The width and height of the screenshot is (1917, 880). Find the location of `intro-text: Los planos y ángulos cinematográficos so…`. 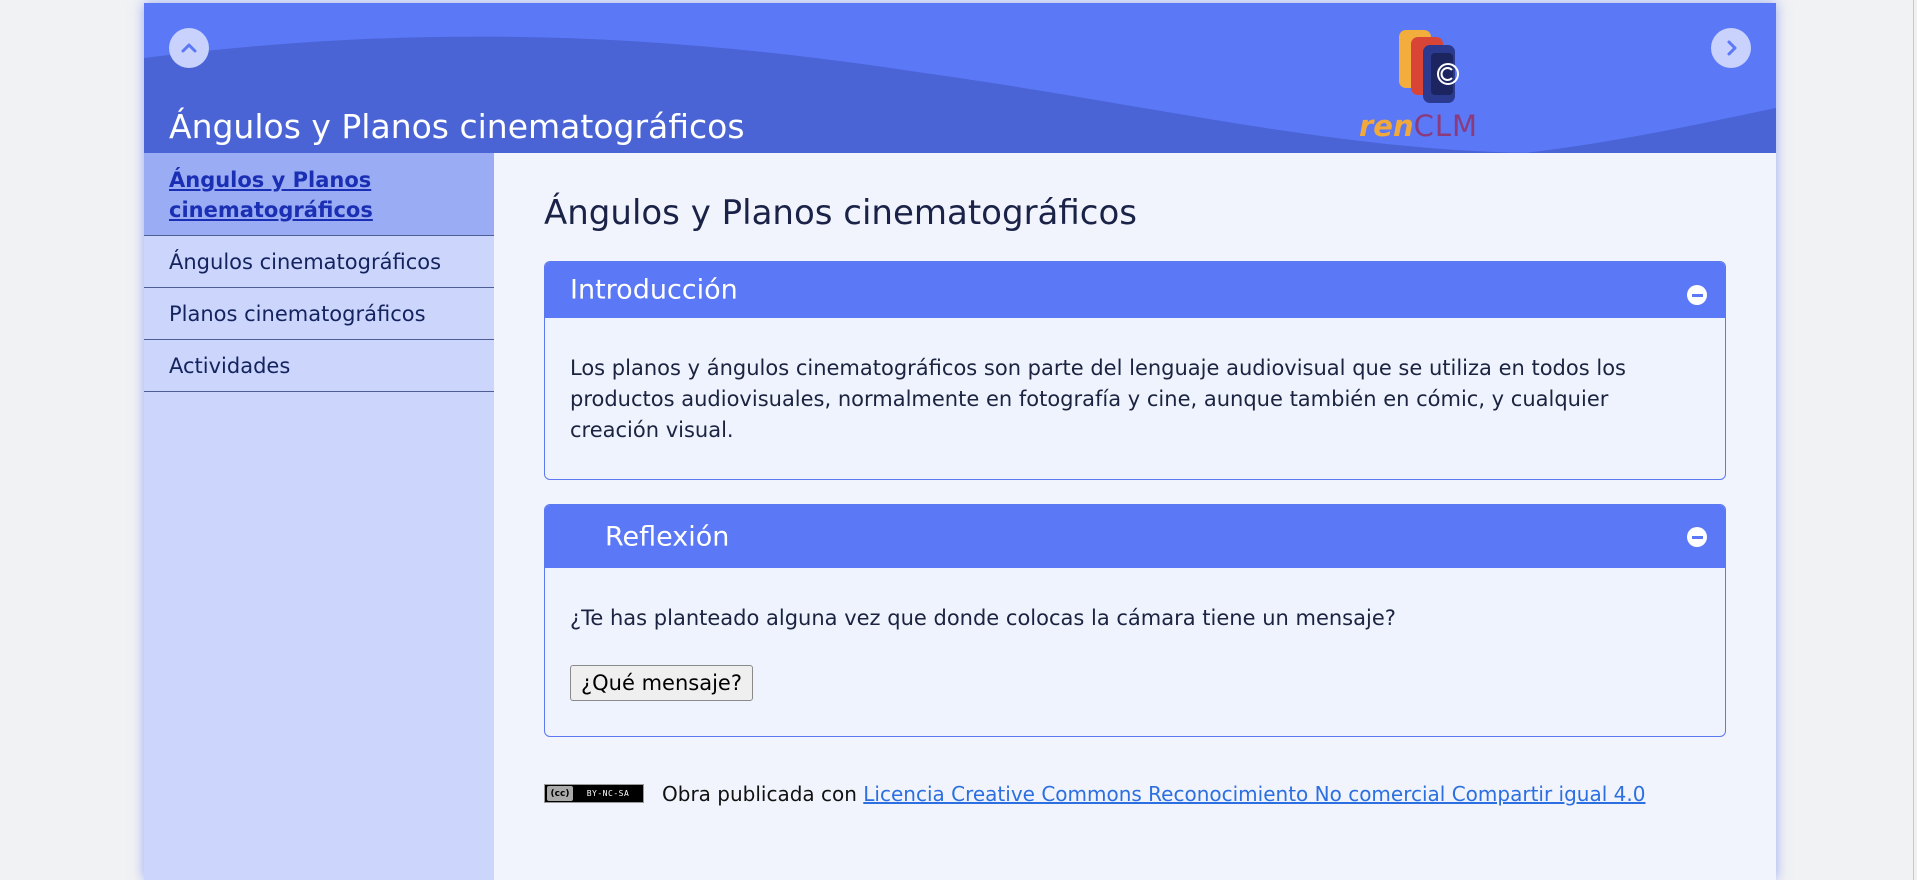

intro-text: Los planos y ángulos cinematográficos so… is located at coordinates (1098, 399).